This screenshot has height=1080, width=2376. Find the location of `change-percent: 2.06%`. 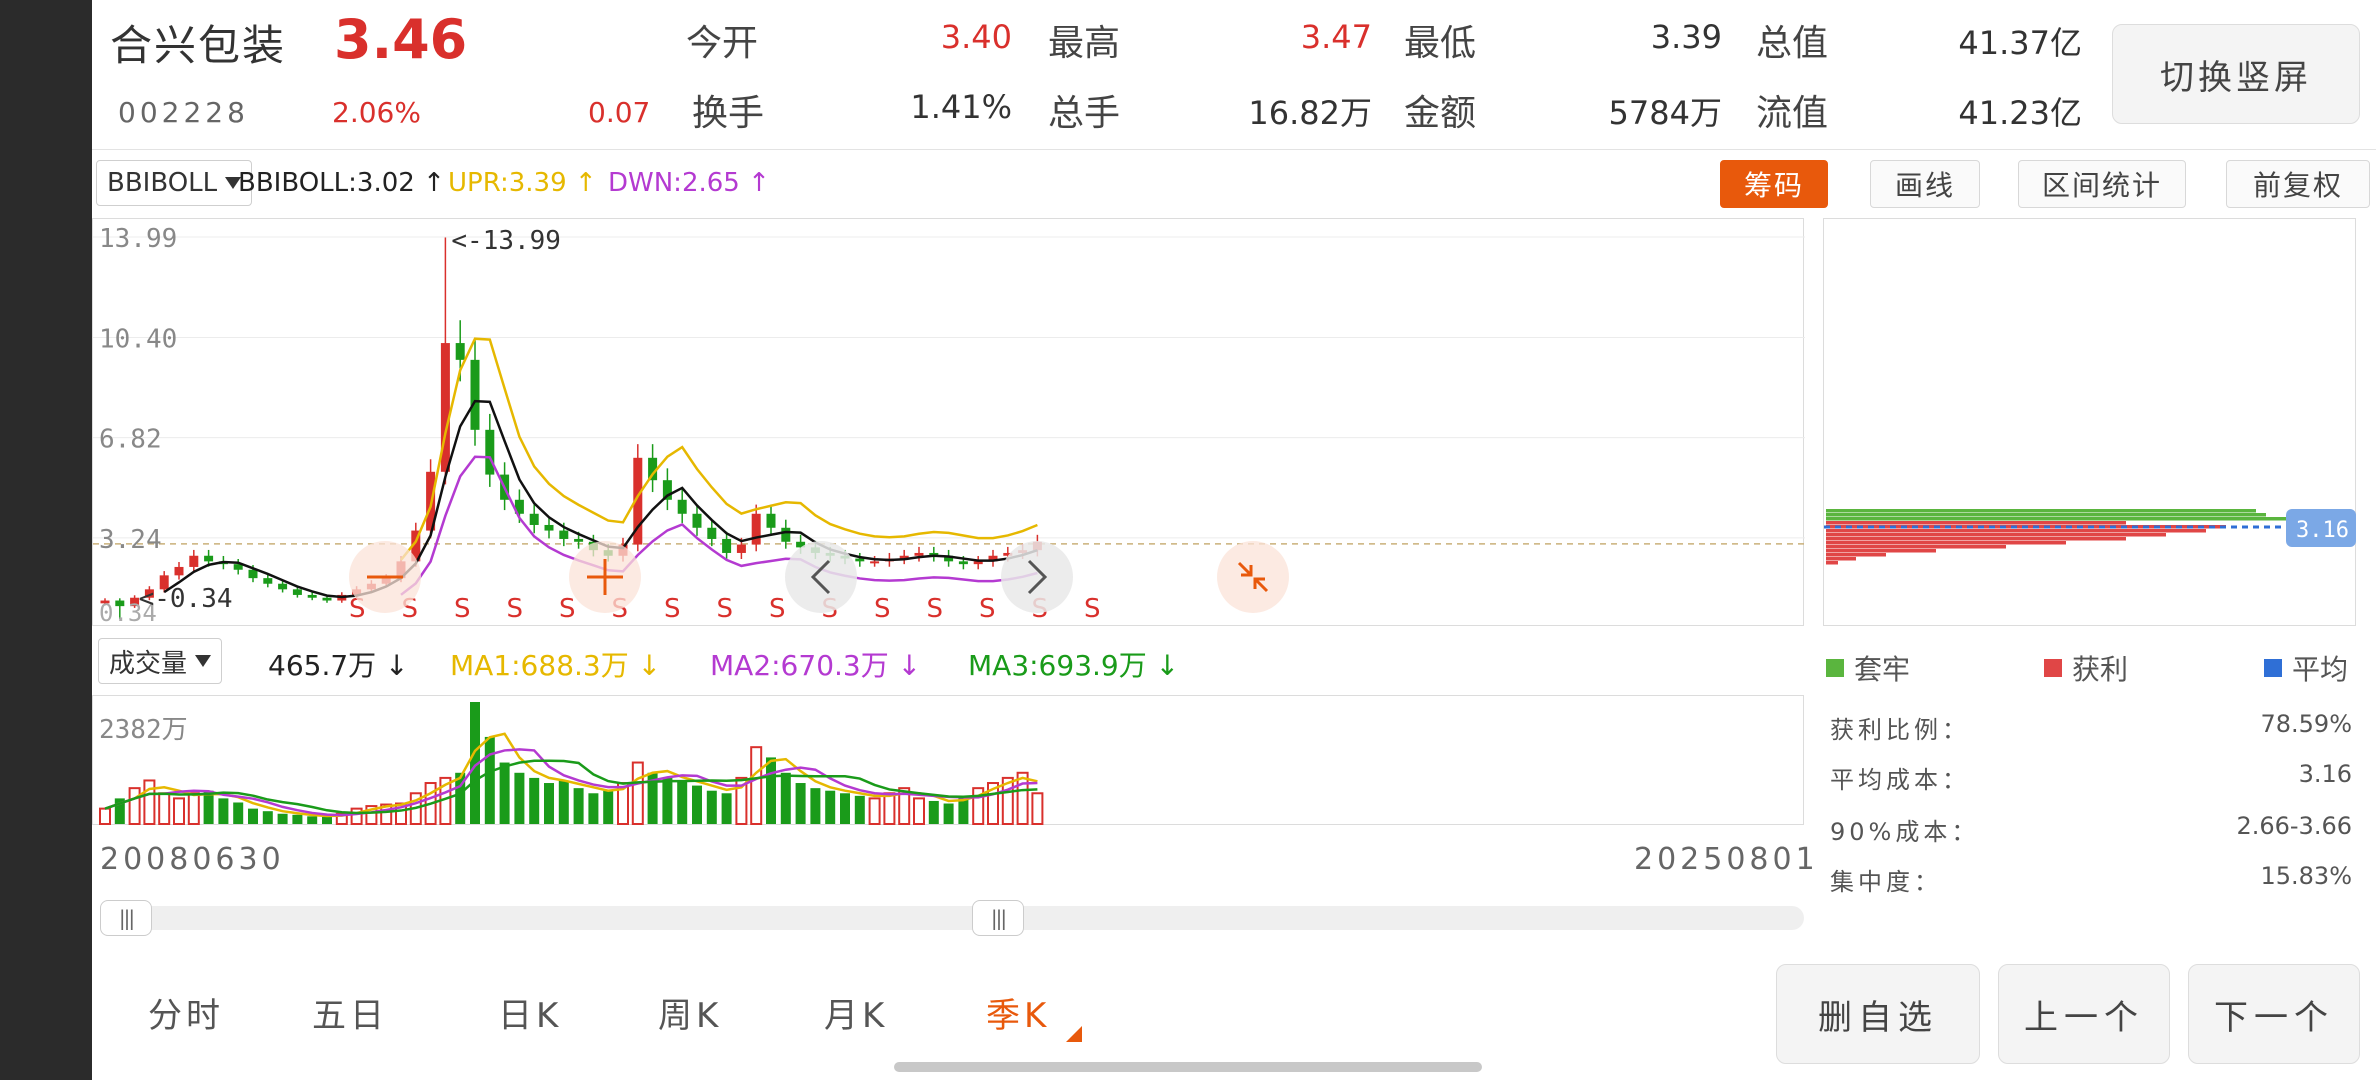

change-percent: 2.06% is located at coordinates (376, 112).